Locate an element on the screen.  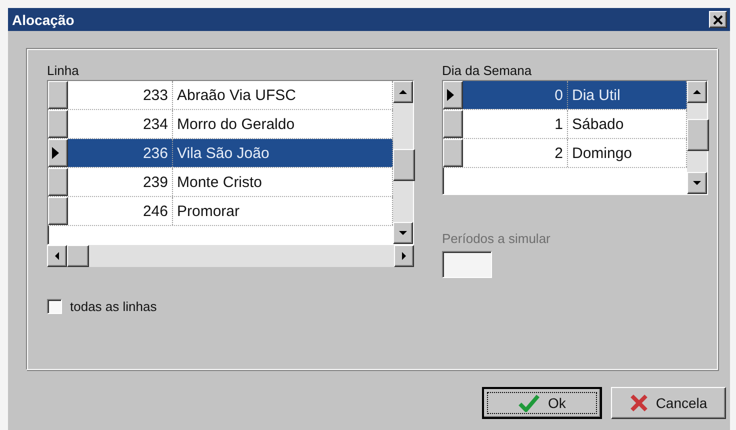
field-label: Linha is located at coordinates (63, 70).